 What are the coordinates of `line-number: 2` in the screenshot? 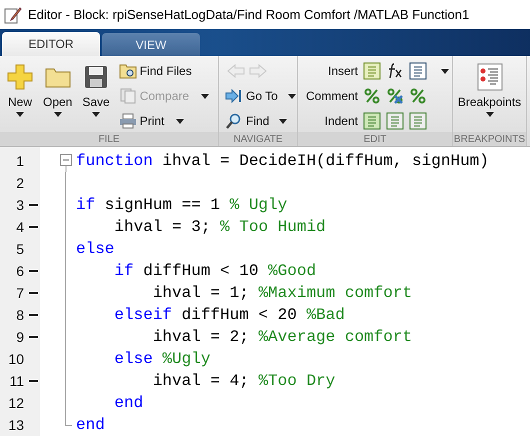 It's located at (19, 183).